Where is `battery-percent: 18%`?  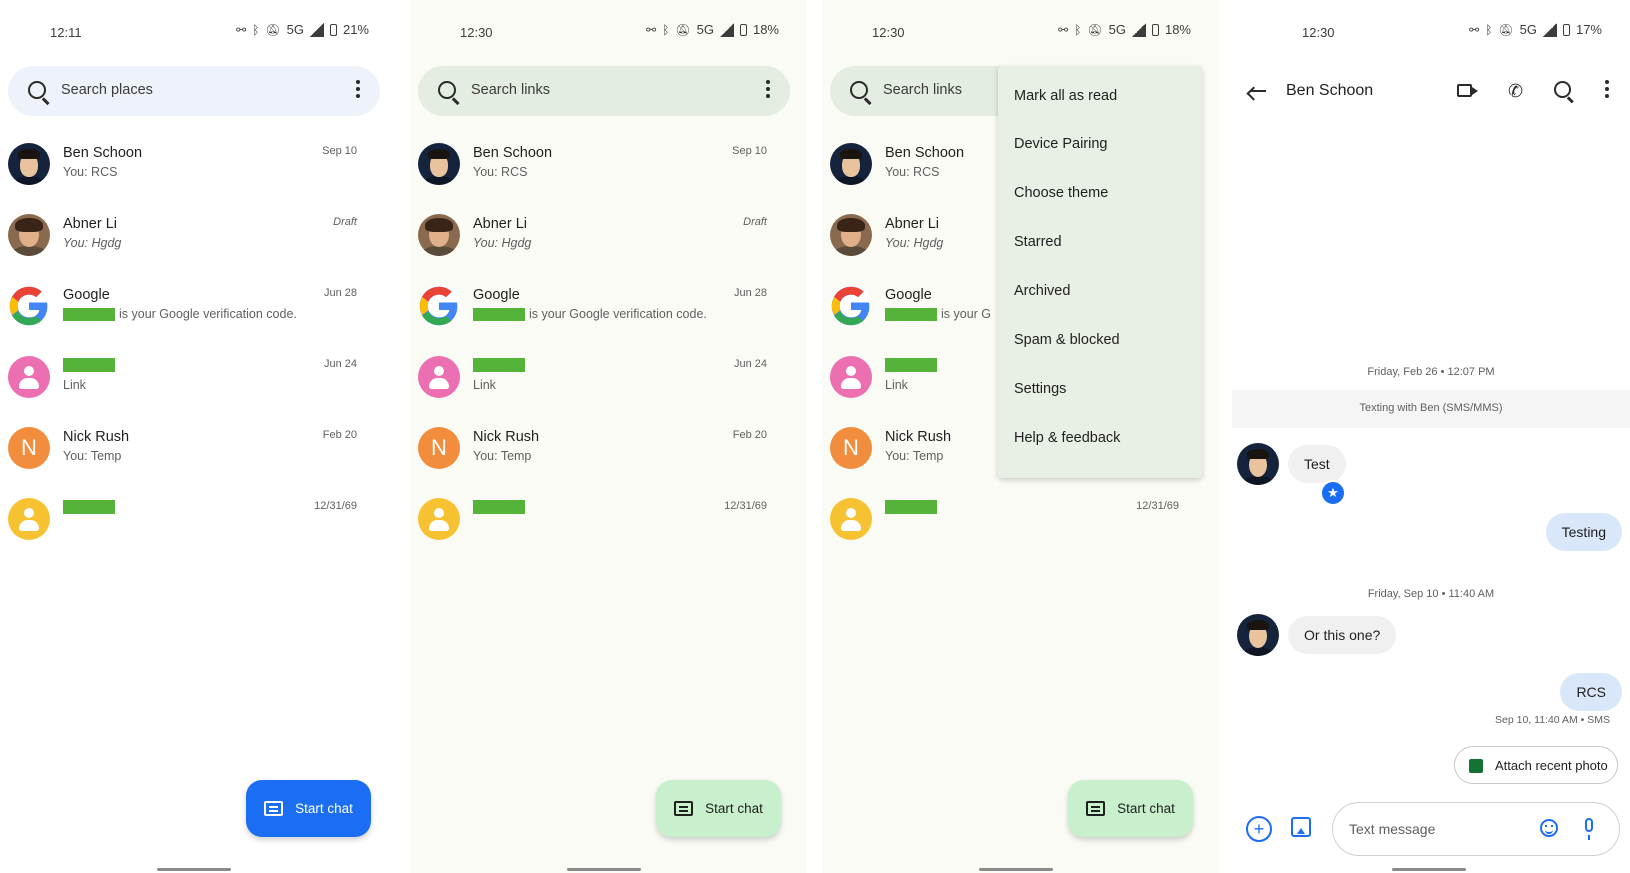 battery-percent: 18% is located at coordinates (1177, 29).